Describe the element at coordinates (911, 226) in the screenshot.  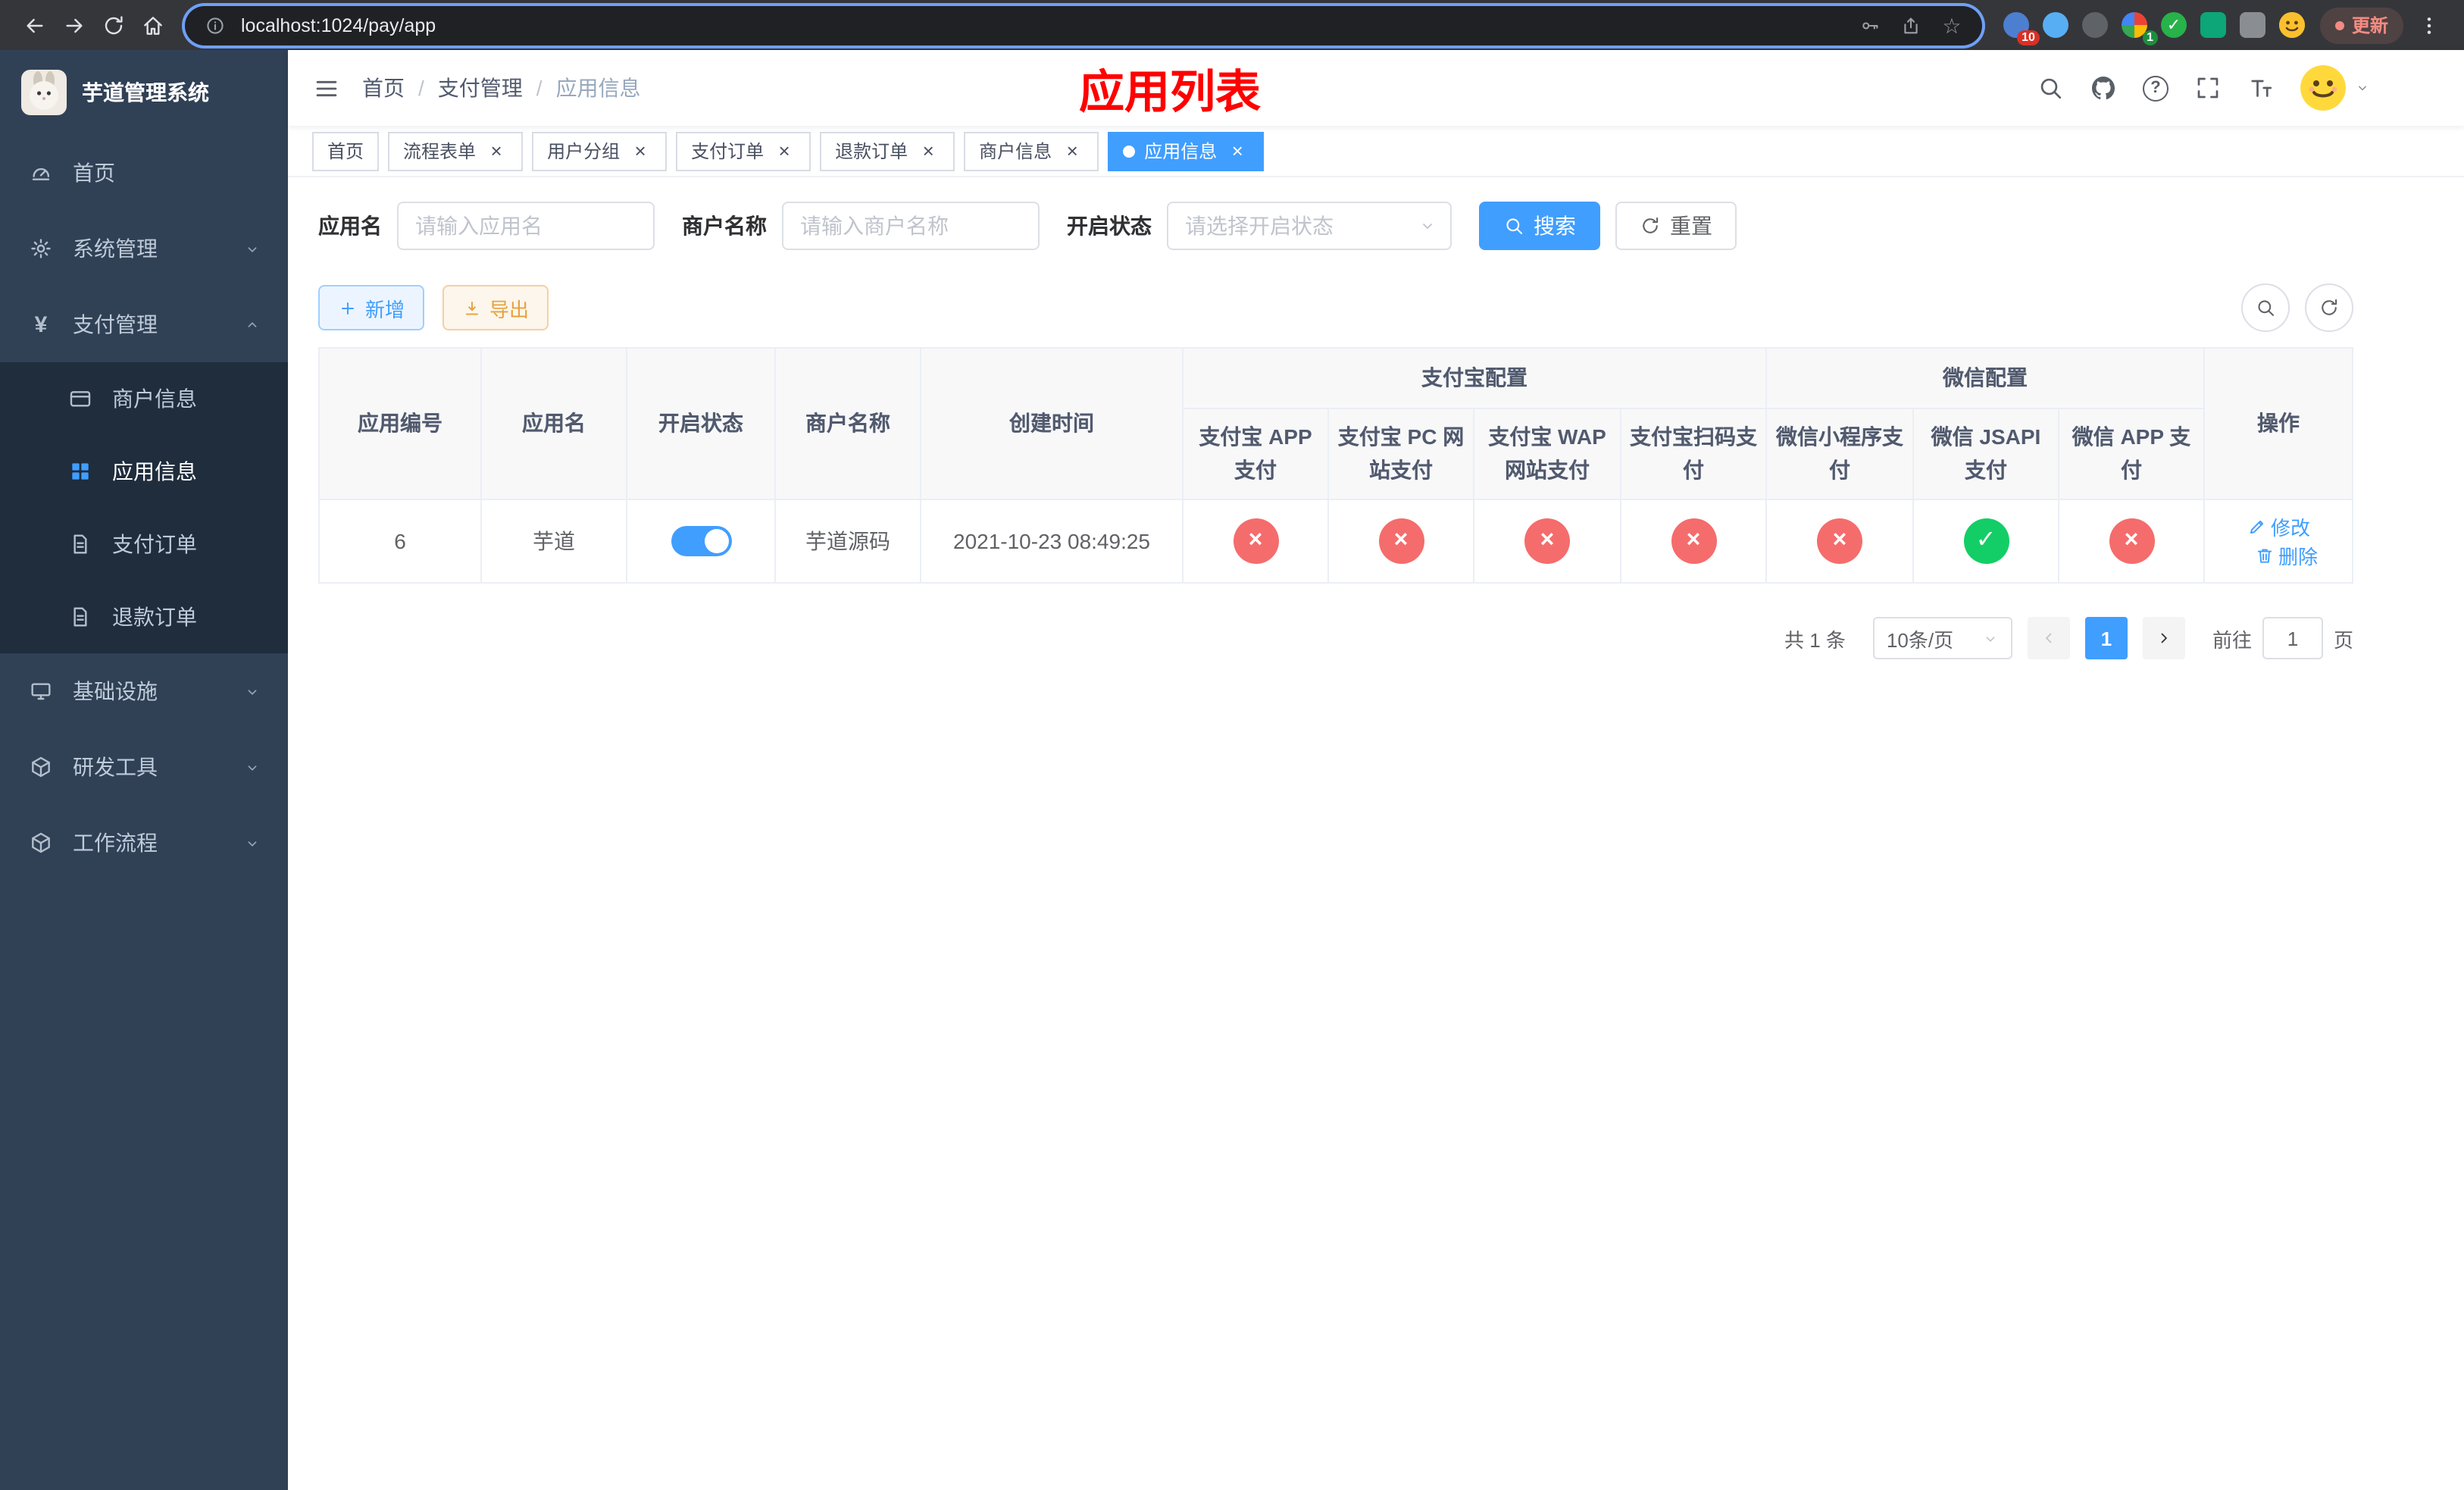
I see `merchant-name-input` at that location.